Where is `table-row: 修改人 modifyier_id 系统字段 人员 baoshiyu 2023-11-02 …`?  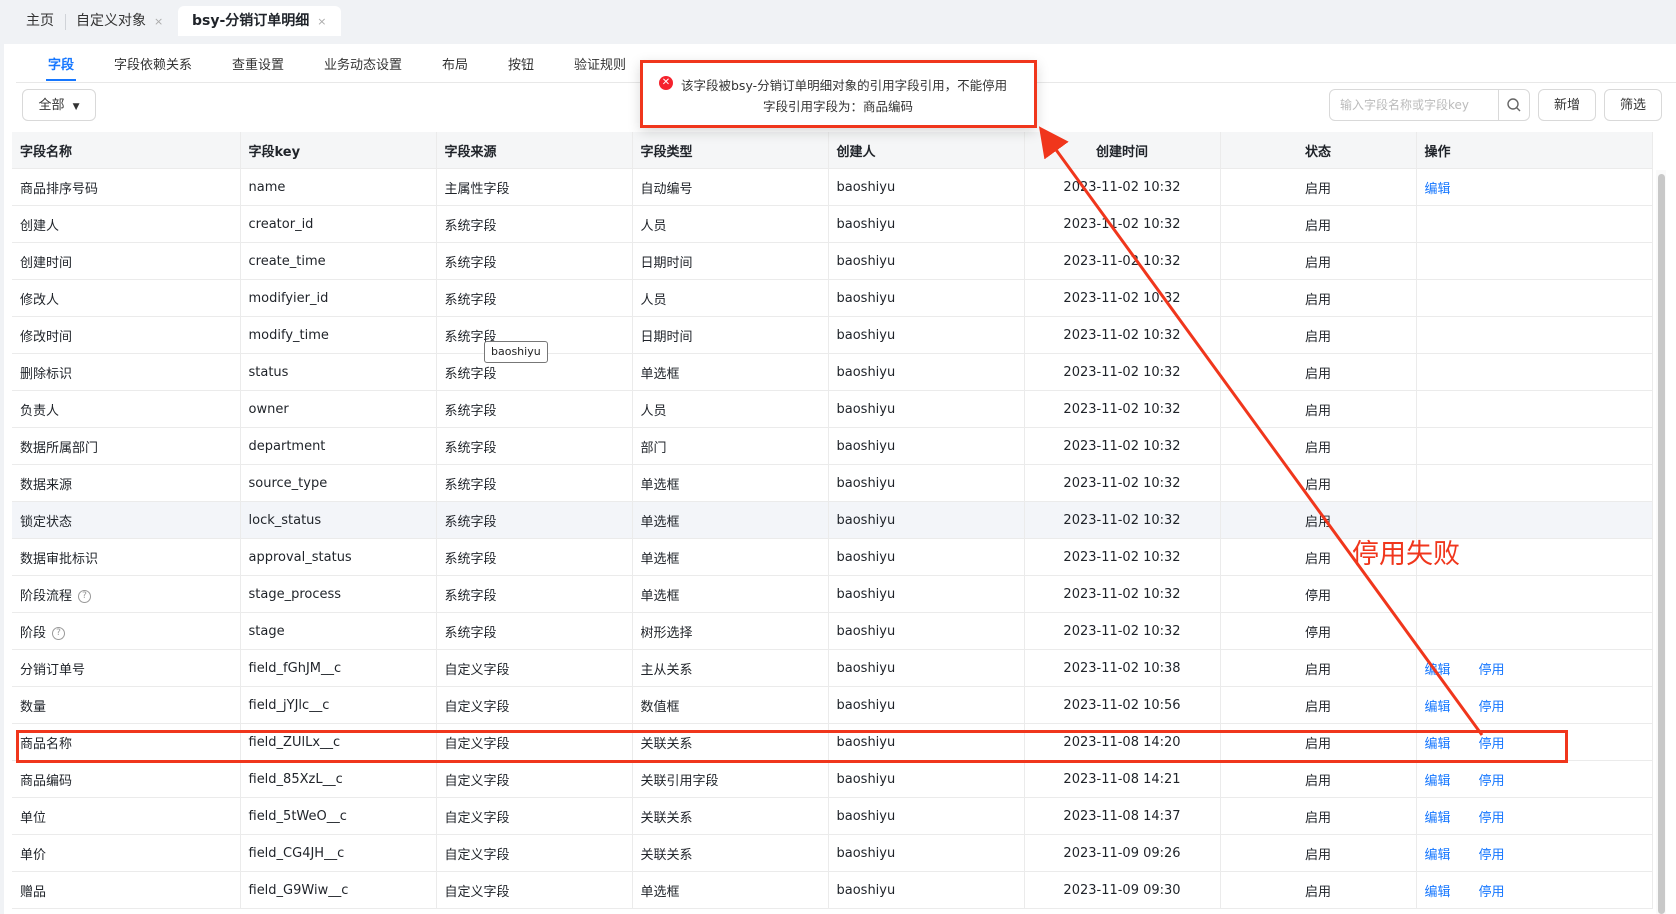
table-row: 修改人 modifyier_id 系统字段 人员 baoshiyu 2023-11-02 … is located at coordinates (832, 298).